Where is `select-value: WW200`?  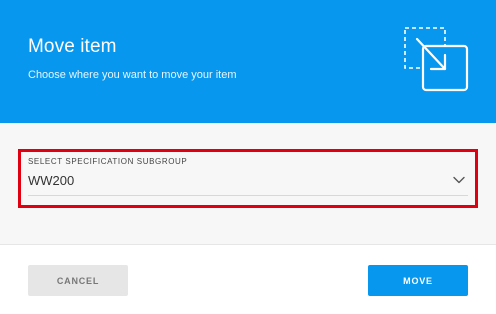 select-value: WW200 is located at coordinates (51, 180).